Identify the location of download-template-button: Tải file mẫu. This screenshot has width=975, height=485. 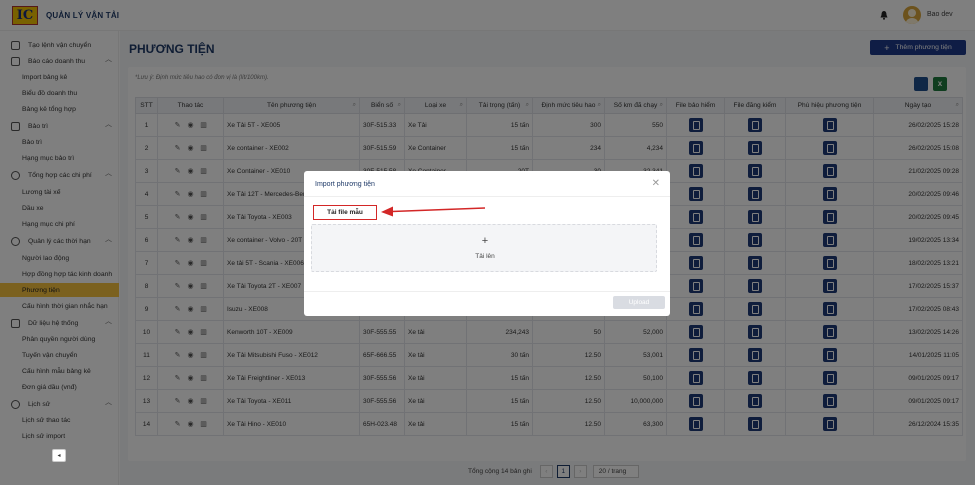
(345, 212).